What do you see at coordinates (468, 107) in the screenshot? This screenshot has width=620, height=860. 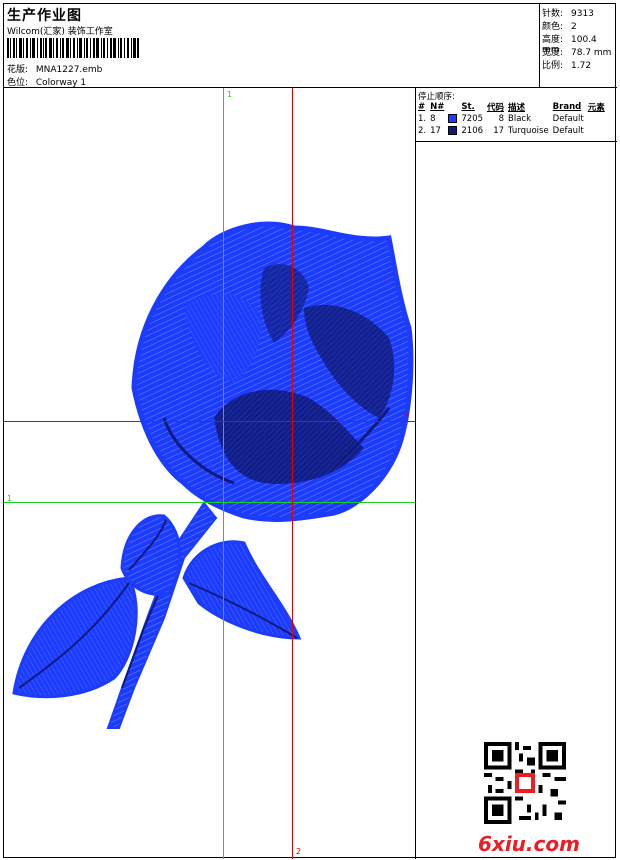 I see `col-header: St.` at bounding box center [468, 107].